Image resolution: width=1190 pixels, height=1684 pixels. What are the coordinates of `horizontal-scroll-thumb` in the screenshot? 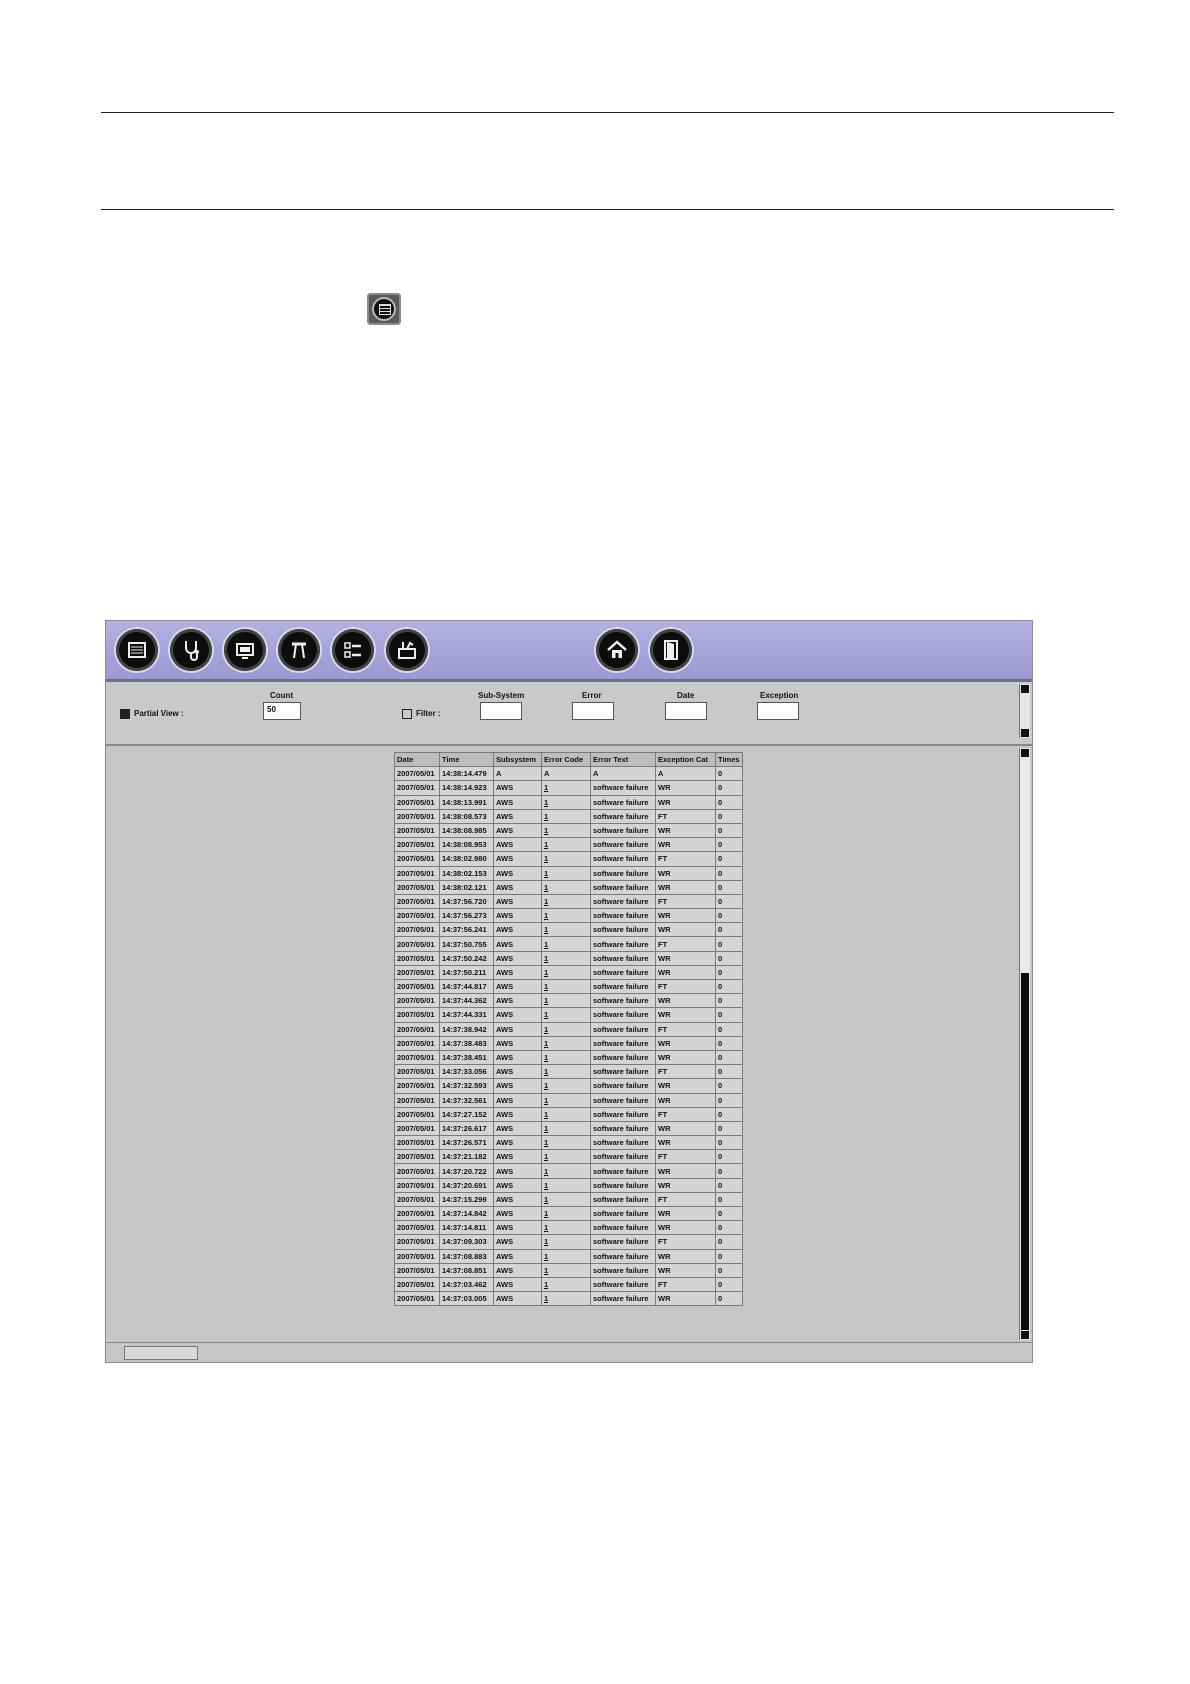 It's located at (161, 1353).